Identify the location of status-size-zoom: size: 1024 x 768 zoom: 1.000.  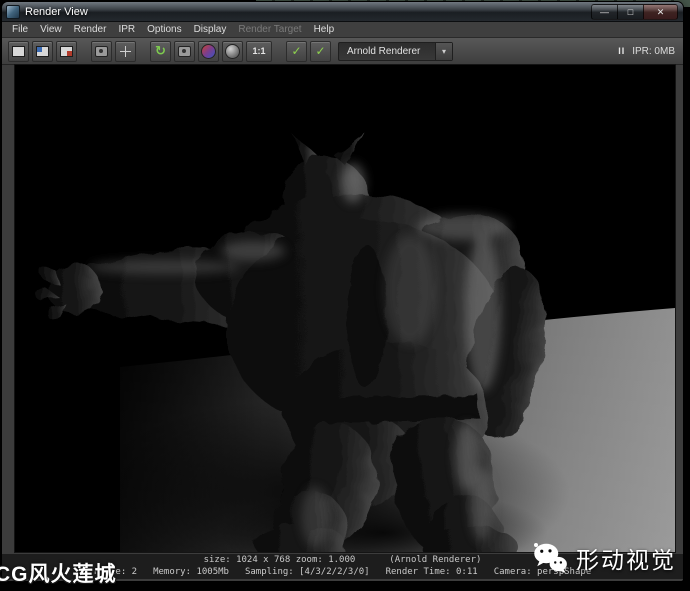
(279, 560).